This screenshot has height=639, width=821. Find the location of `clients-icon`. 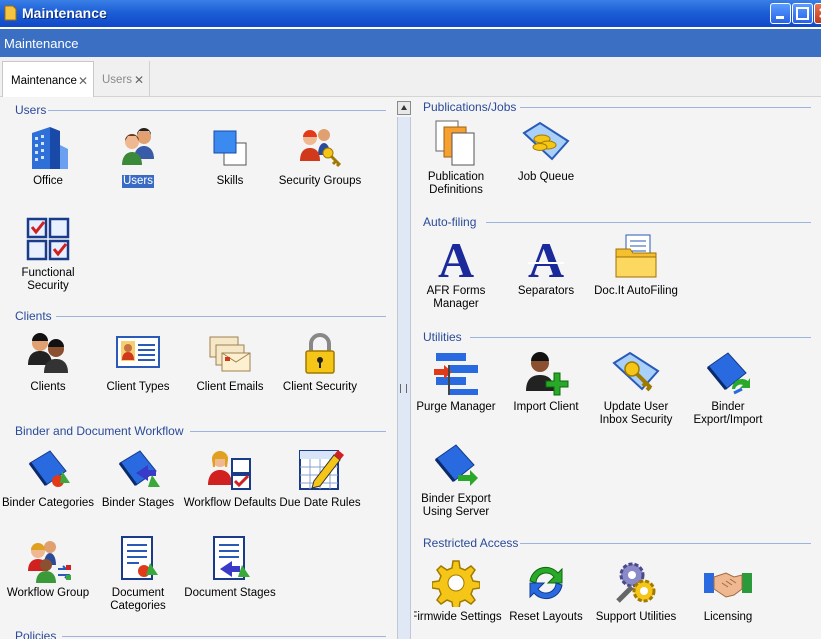

clients-icon is located at coordinates (48, 353).